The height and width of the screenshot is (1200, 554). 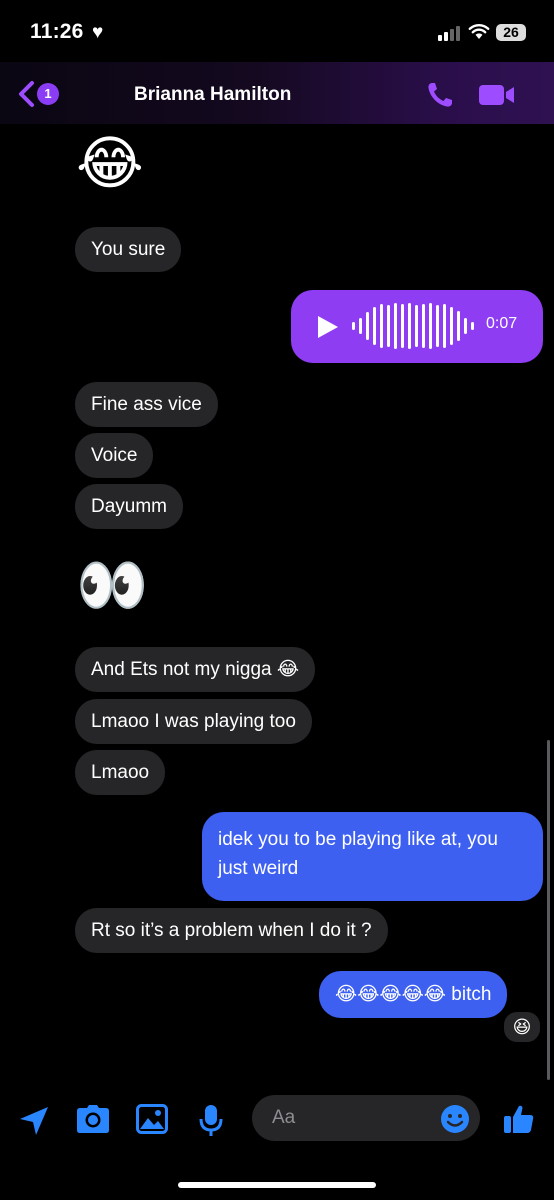 I want to click on video-call-icon, so click(x=497, y=95).